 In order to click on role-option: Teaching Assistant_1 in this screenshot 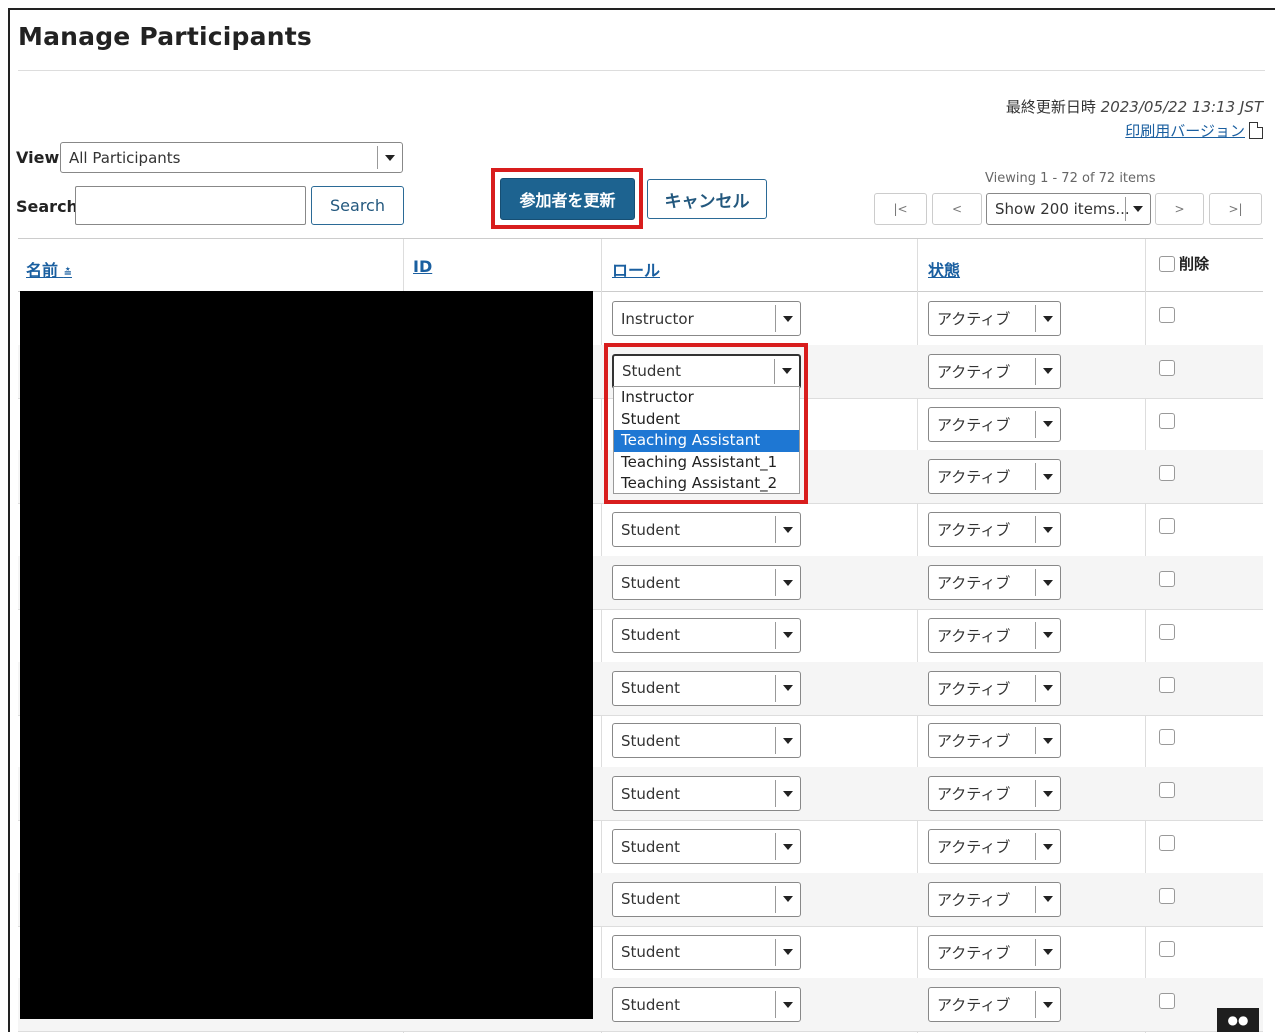, I will do `click(706, 463)`.